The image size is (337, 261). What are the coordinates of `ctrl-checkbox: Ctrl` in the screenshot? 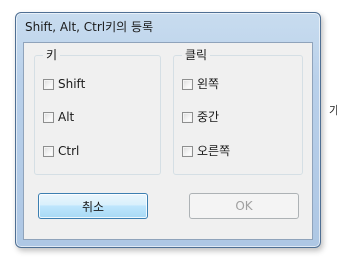 It's located at (61, 151).